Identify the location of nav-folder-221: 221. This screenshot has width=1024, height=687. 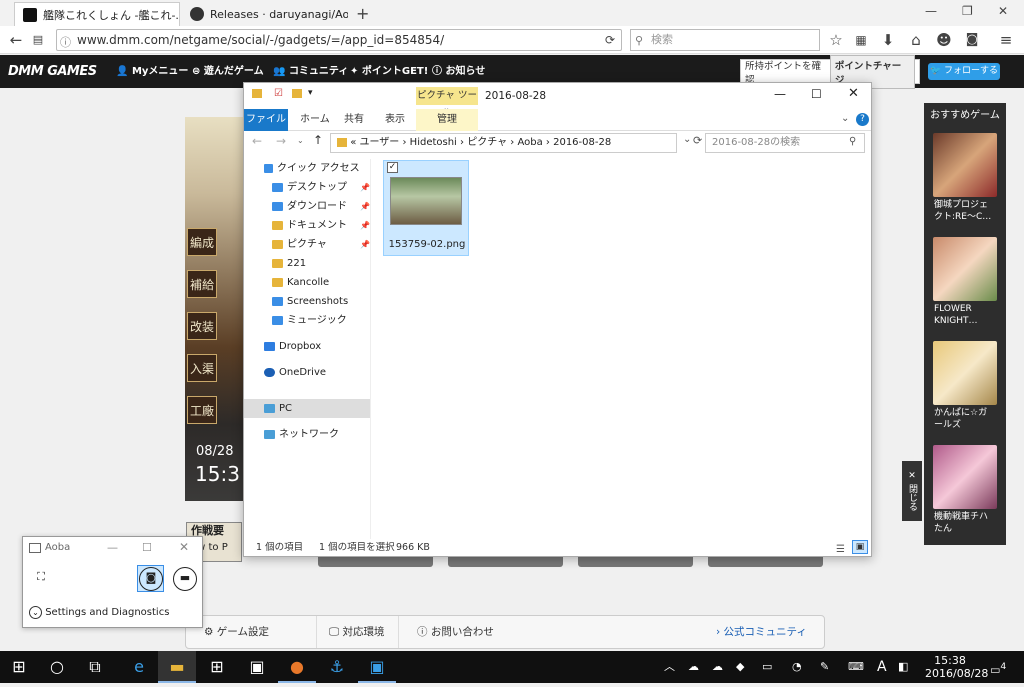
(307, 263).